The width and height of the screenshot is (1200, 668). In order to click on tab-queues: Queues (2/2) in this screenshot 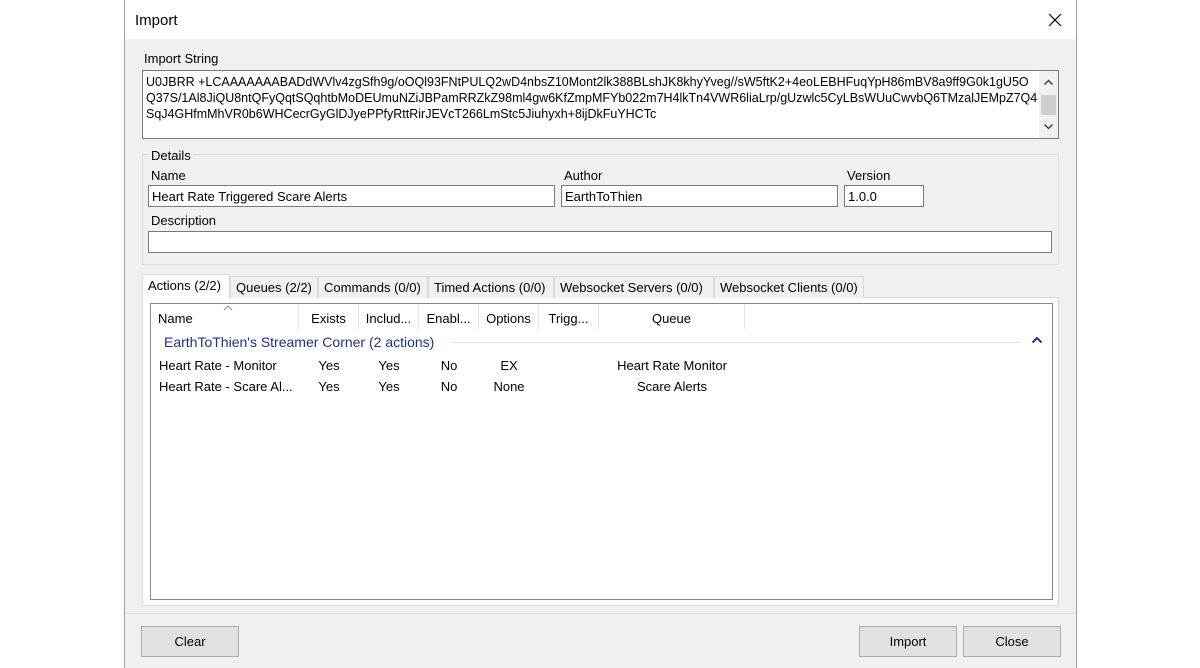, I will do `click(274, 287)`.